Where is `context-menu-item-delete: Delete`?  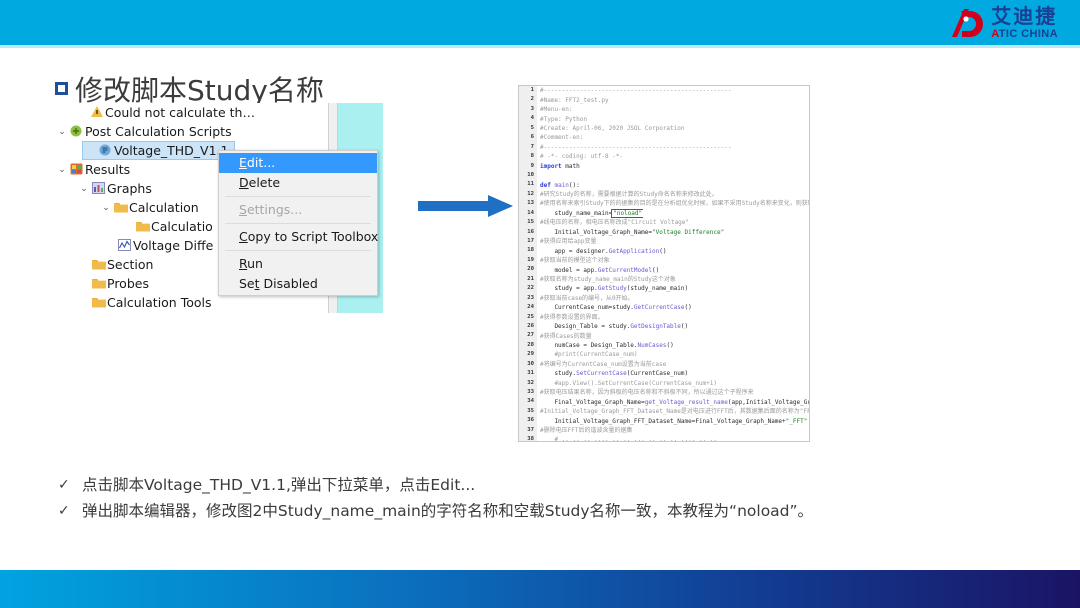
context-menu-item-delete: Delete is located at coordinates (298, 183).